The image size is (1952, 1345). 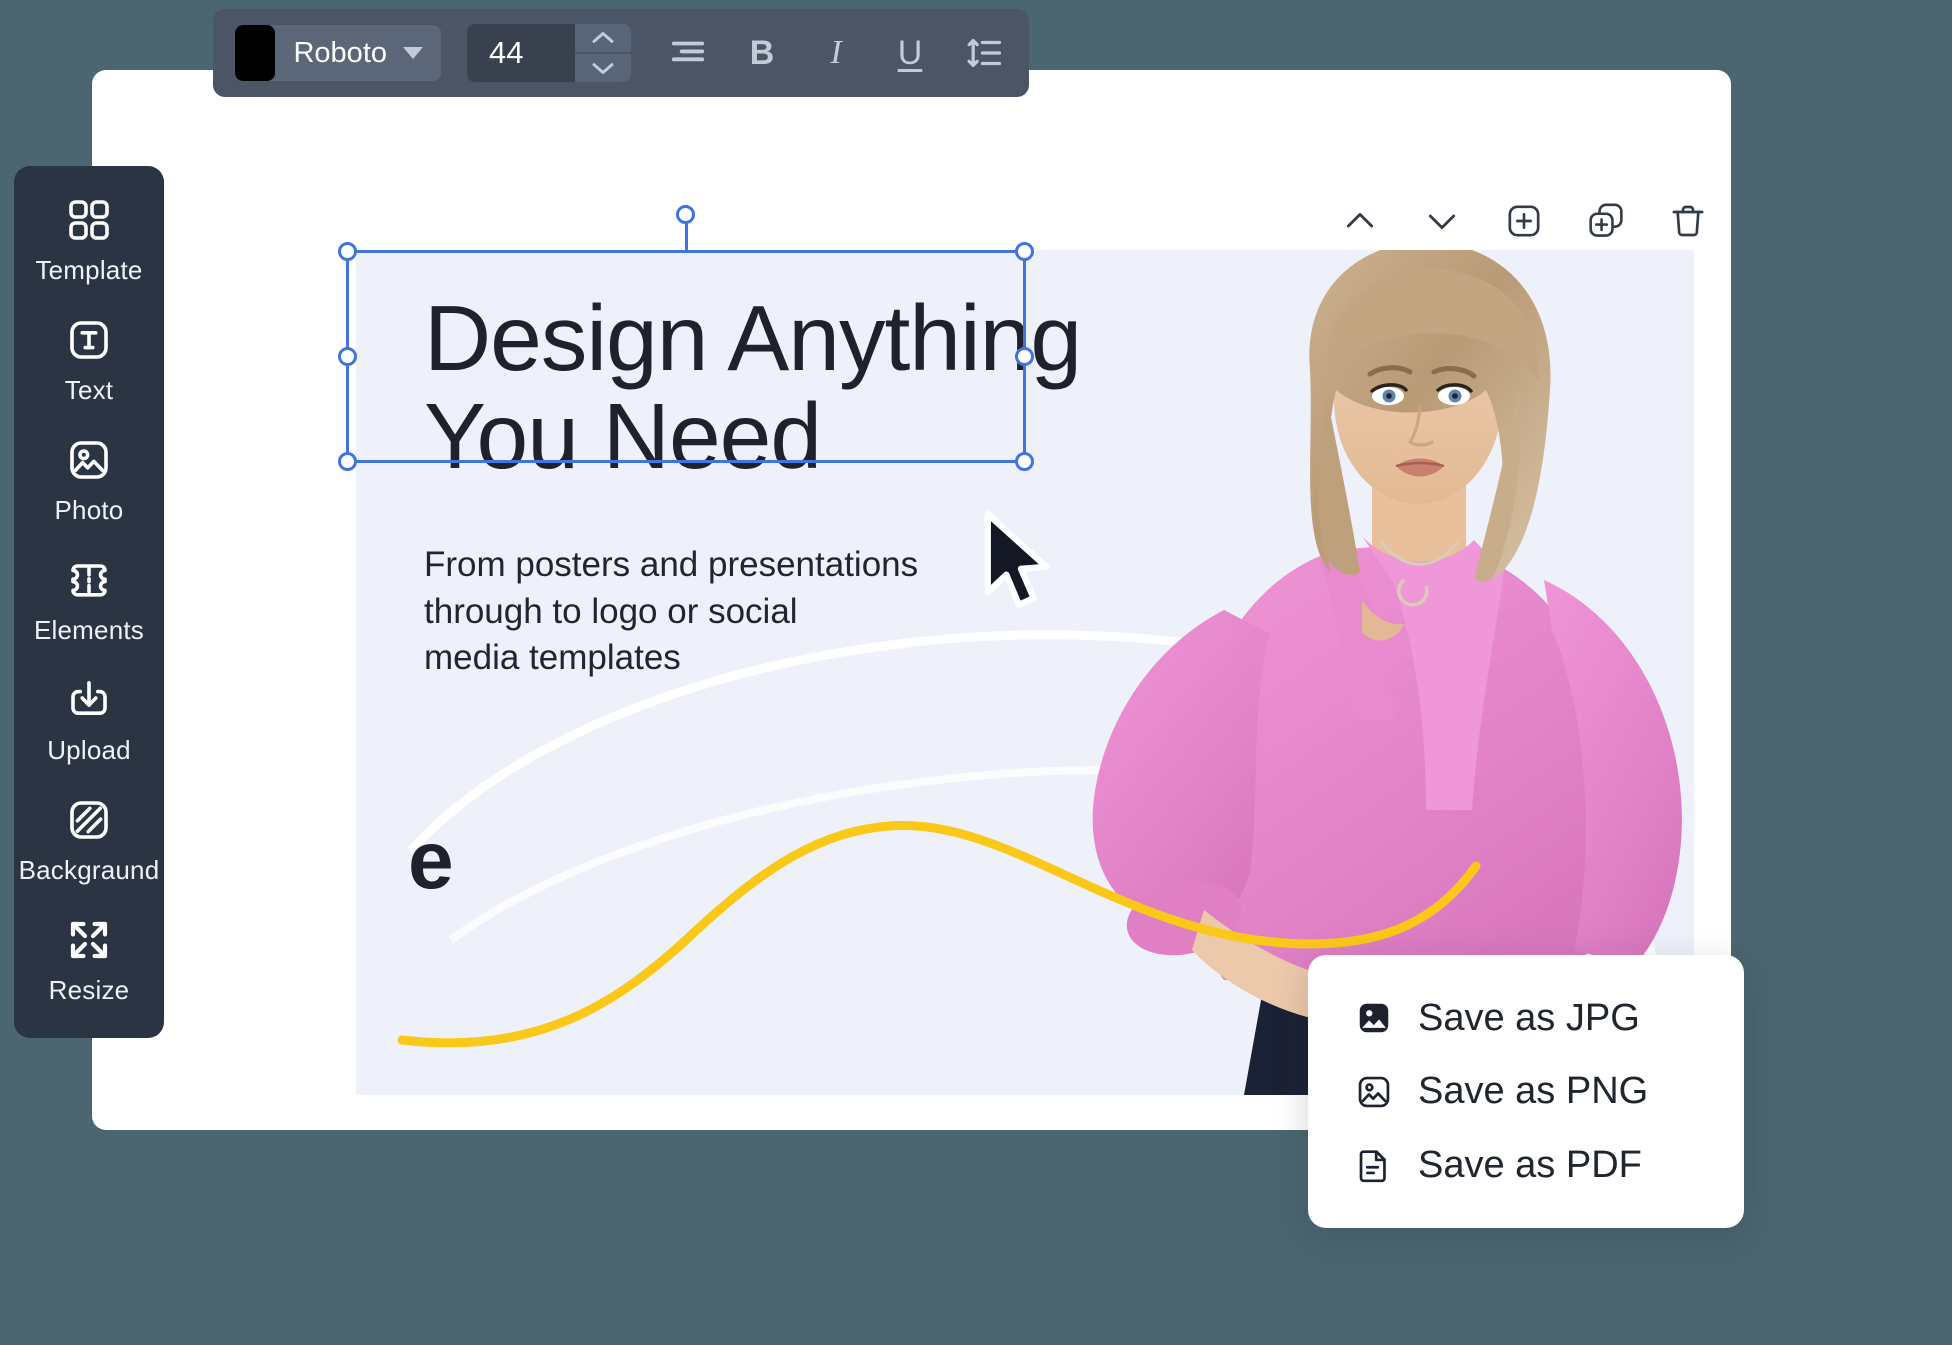 I want to click on sidebar-item-label: Backgraund, so click(x=89, y=870).